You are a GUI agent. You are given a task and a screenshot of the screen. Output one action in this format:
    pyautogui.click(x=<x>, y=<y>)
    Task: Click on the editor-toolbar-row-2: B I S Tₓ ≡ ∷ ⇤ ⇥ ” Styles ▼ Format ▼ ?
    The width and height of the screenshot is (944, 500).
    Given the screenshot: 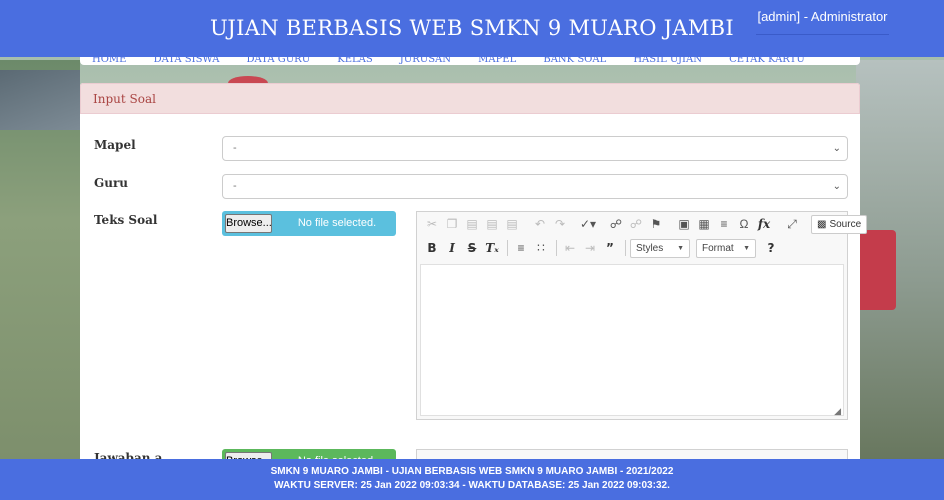 What is the action you would take?
    pyautogui.click(x=632, y=248)
    